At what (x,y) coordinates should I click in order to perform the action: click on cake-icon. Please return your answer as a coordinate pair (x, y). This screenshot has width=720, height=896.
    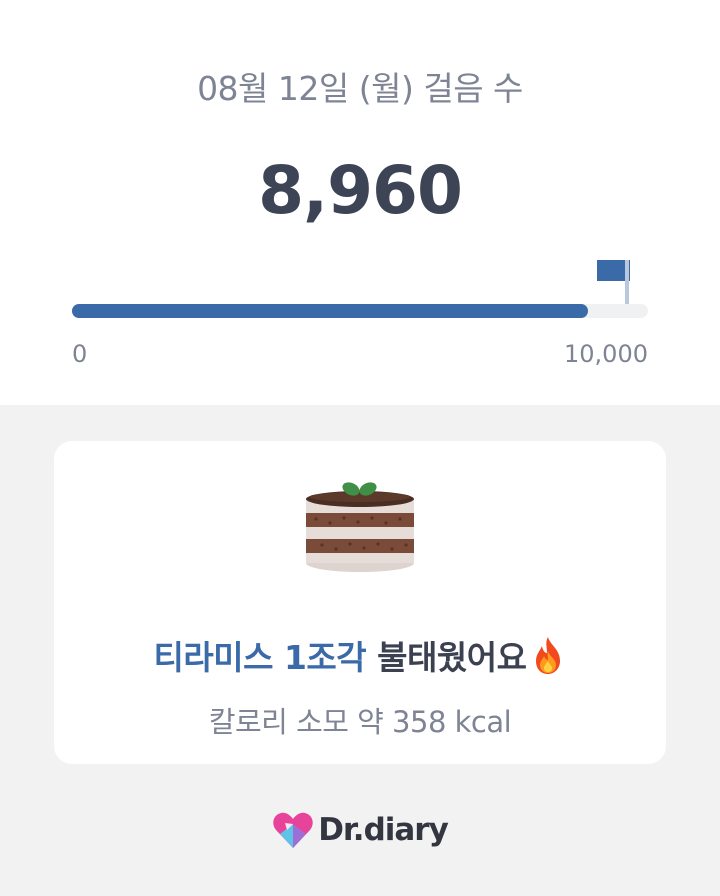
    Looking at the image, I should click on (360, 527).